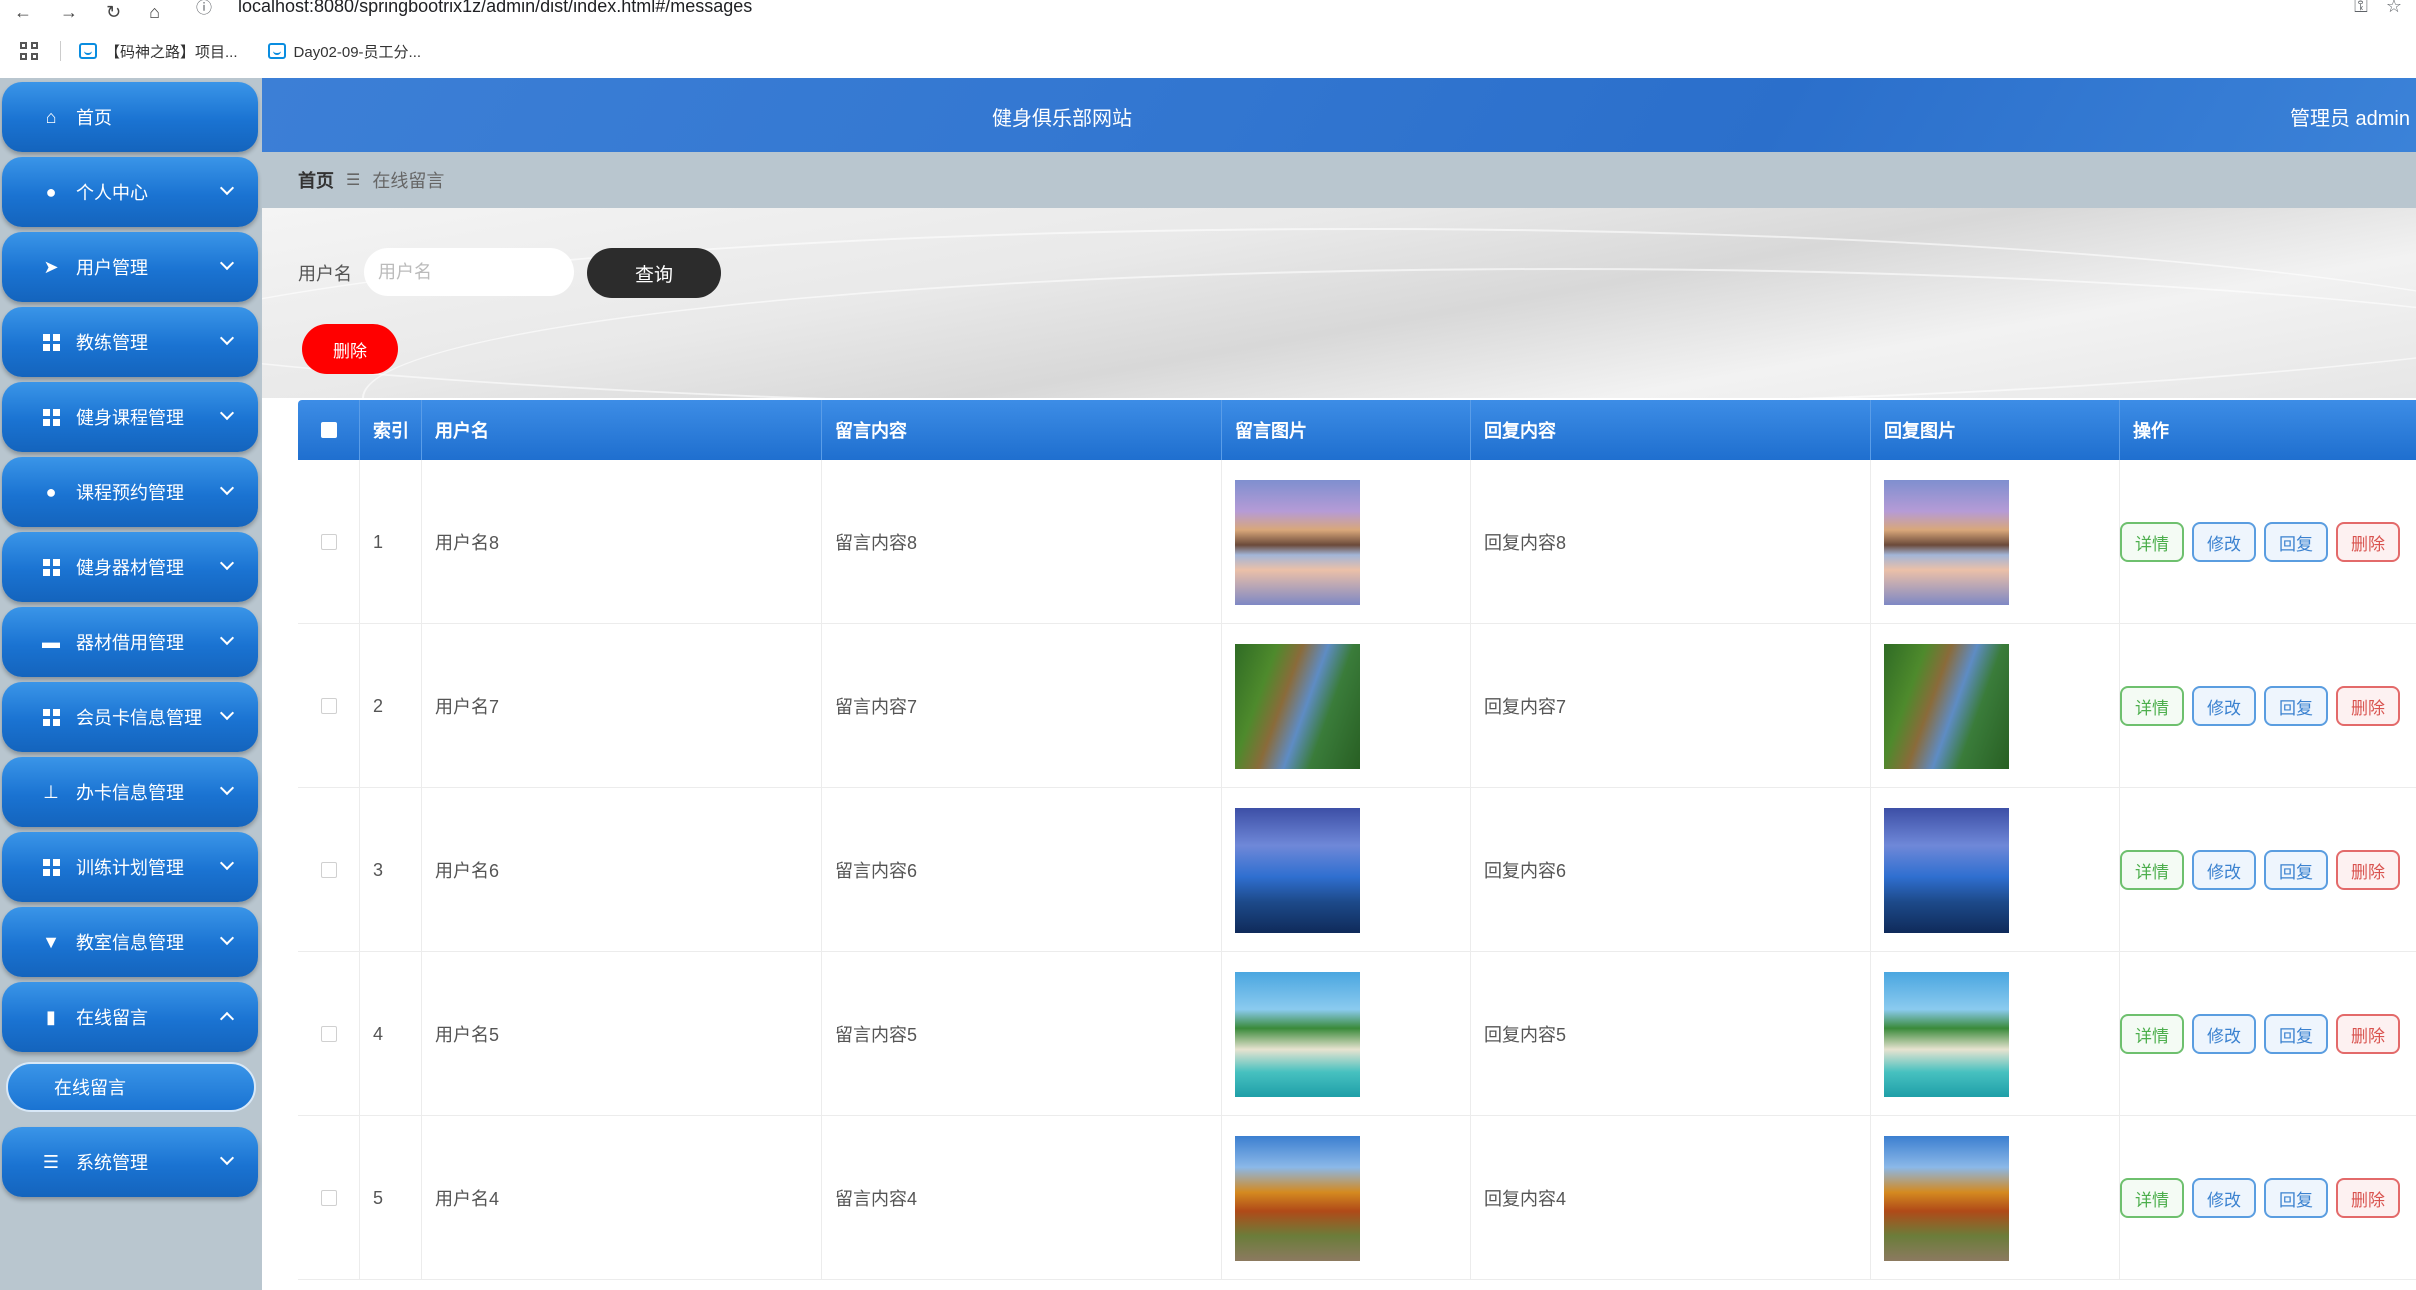 The width and height of the screenshot is (2416, 1290). Describe the element at coordinates (130, 1162) in the screenshot. I see `sidebar-item-system: ☰ 系统管理` at that location.